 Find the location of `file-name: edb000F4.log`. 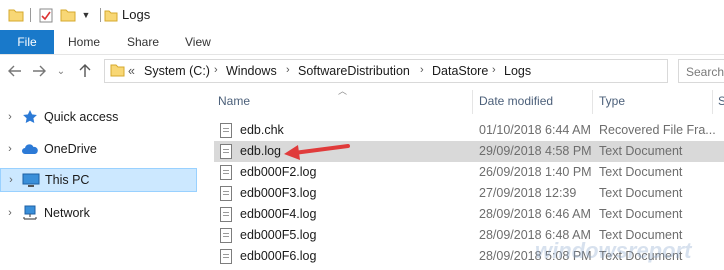

file-name: edb000F4.log is located at coordinates (278, 214).